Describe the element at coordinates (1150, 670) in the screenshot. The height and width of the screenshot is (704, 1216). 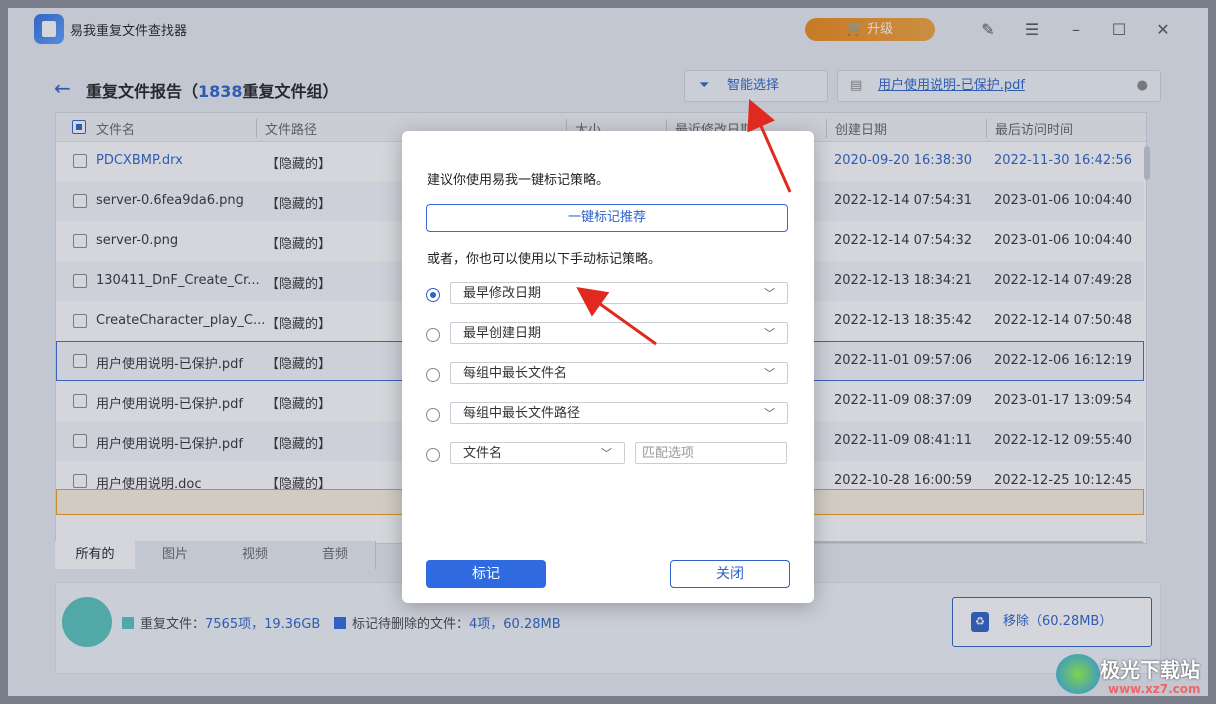
I see `watermark-title: 极光下载站` at that location.